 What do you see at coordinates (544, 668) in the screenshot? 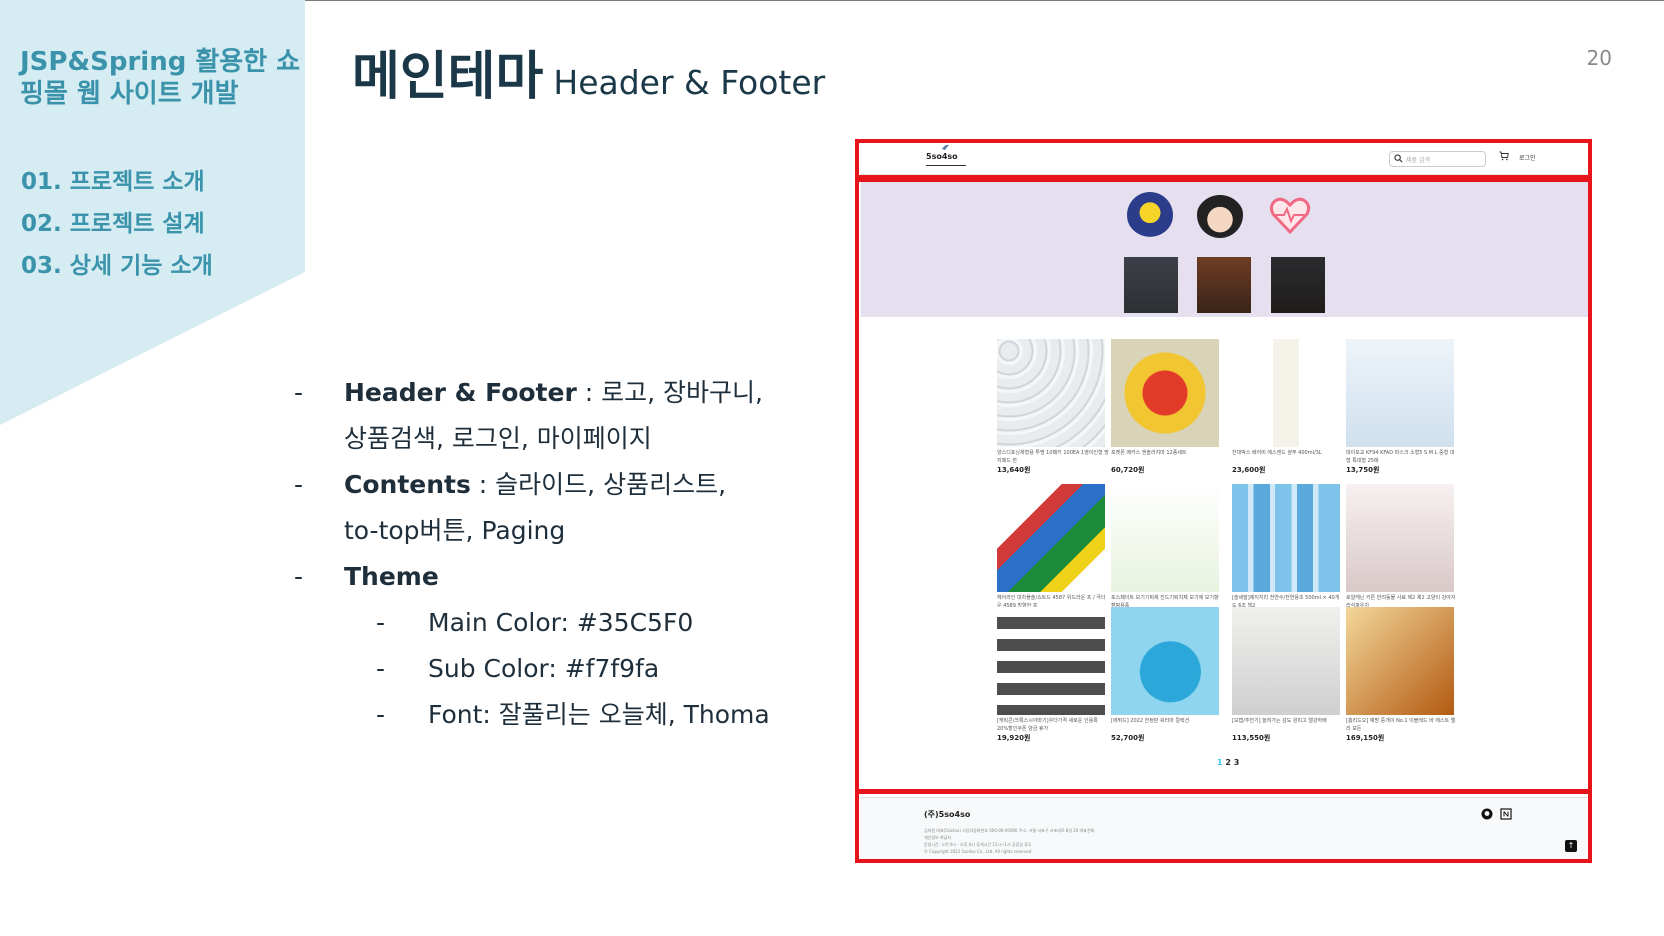
I see `bullet-text: Sub Color: #f7f9fa` at bounding box center [544, 668].